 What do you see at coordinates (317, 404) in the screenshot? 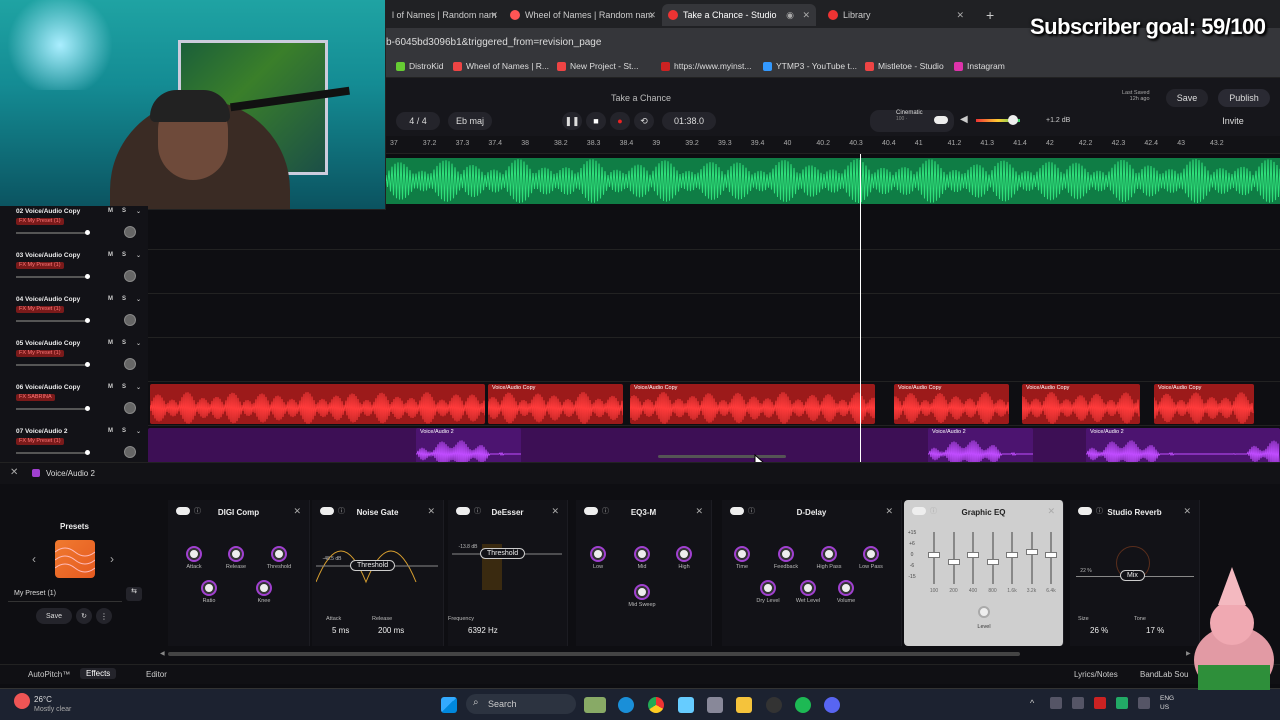
I see `audio-clip` at bounding box center [317, 404].